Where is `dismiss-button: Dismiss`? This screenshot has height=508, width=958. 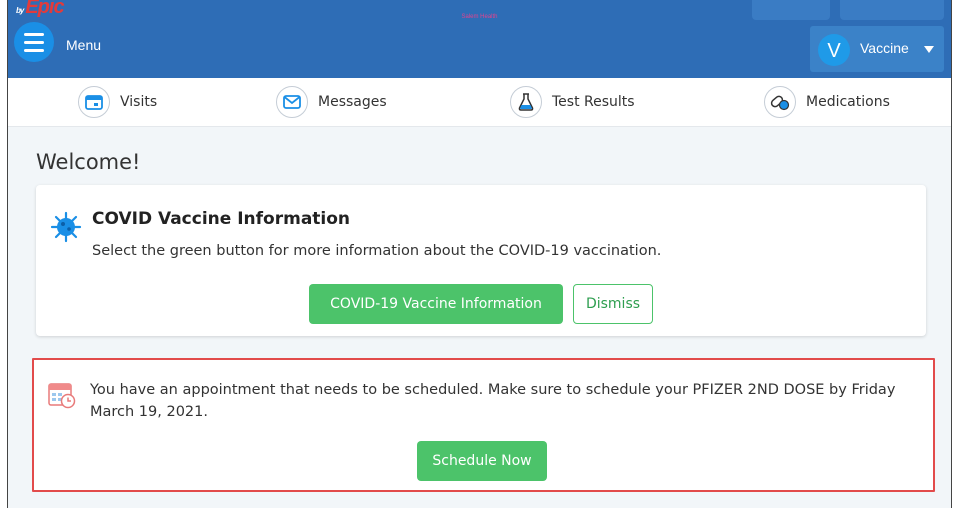
dismiss-button: Dismiss is located at coordinates (613, 304).